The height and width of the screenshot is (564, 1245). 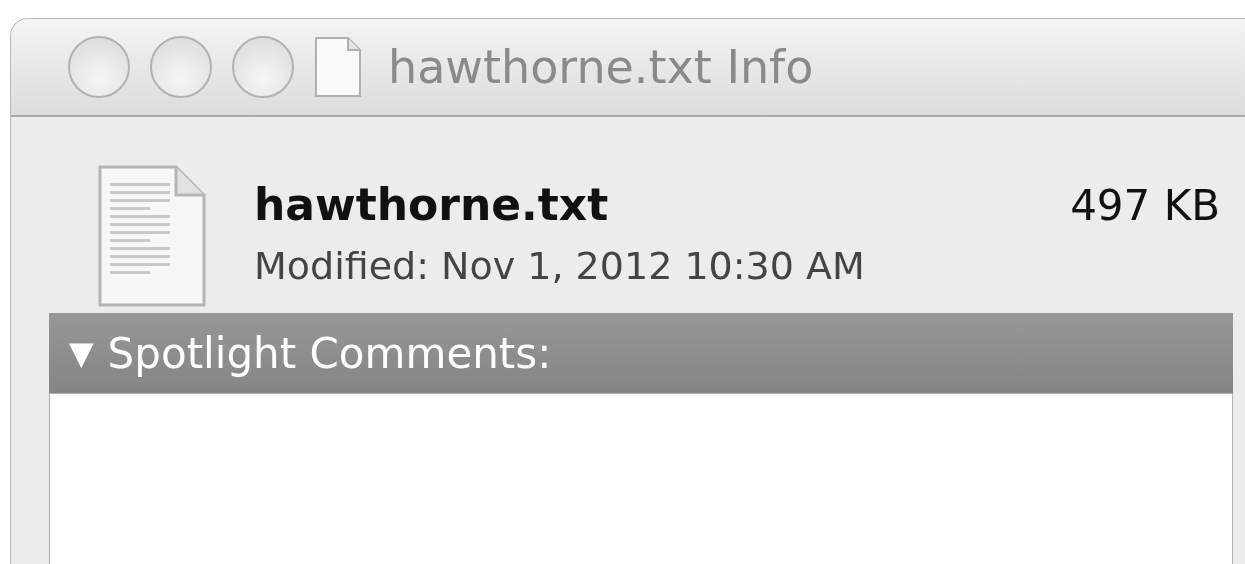 I want to click on document-icon, so click(x=338, y=67).